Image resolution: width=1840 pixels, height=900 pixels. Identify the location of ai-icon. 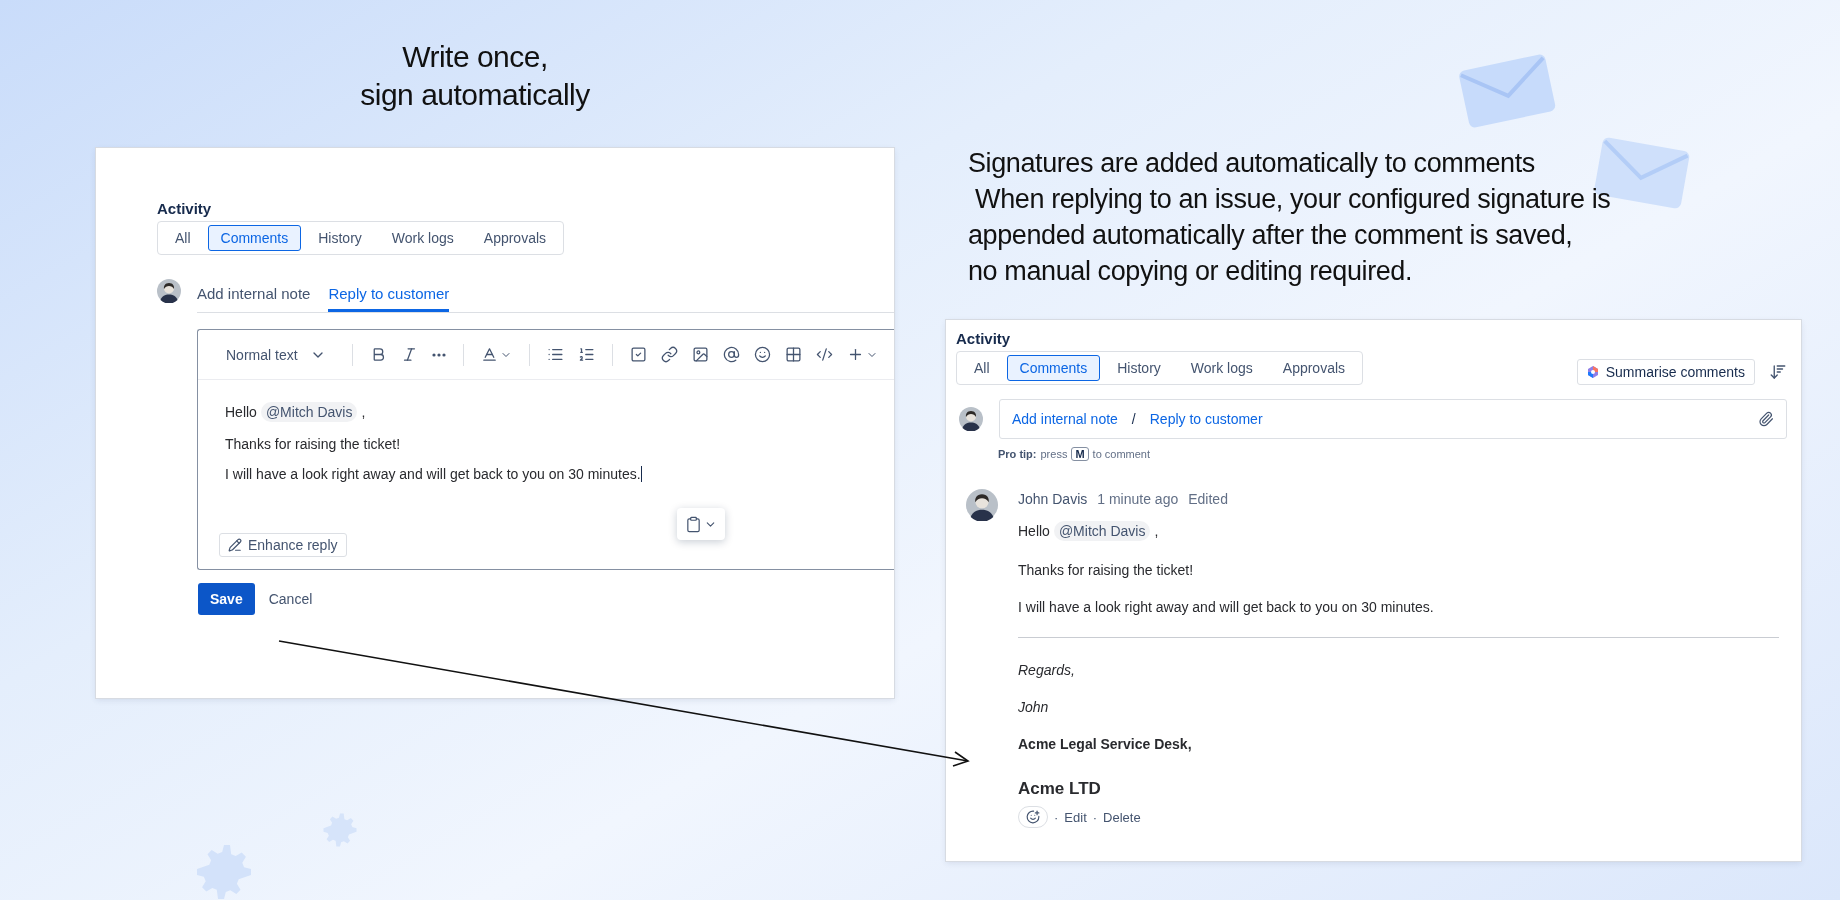
(1592, 372).